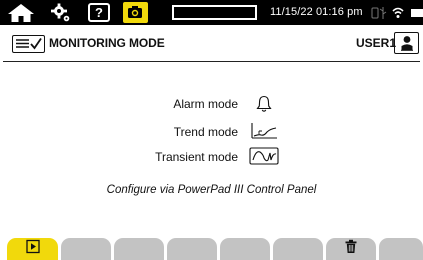  What do you see at coordinates (316, 12) in the screenshot?
I see `datetime: 11/15/22 01:16 pm` at bounding box center [316, 12].